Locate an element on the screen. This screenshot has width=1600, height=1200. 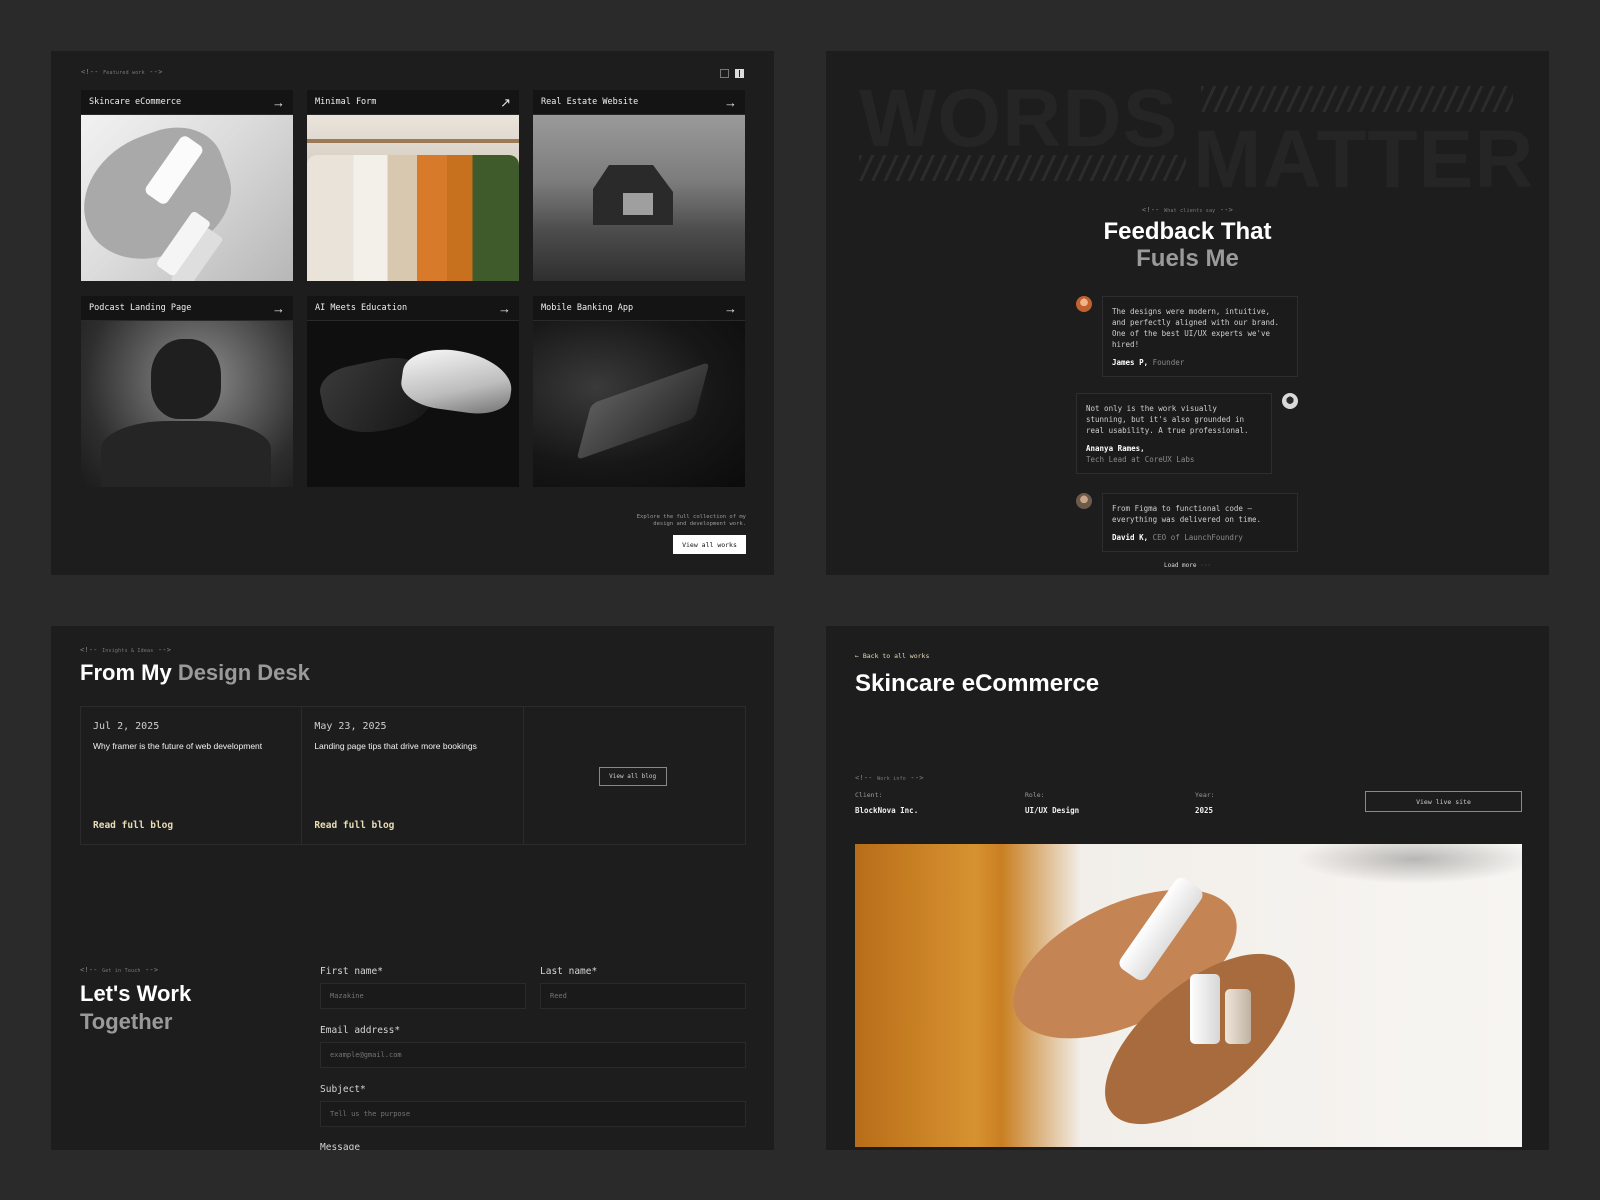
testimonial-name: James P, is located at coordinates (1130, 362).